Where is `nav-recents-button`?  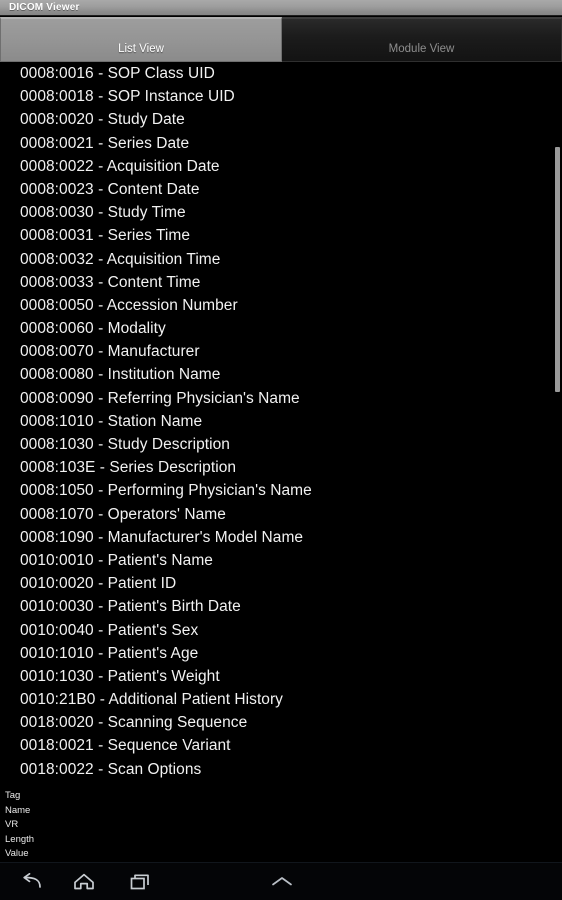
nav-recents-button is located at coordinates (140, 881).